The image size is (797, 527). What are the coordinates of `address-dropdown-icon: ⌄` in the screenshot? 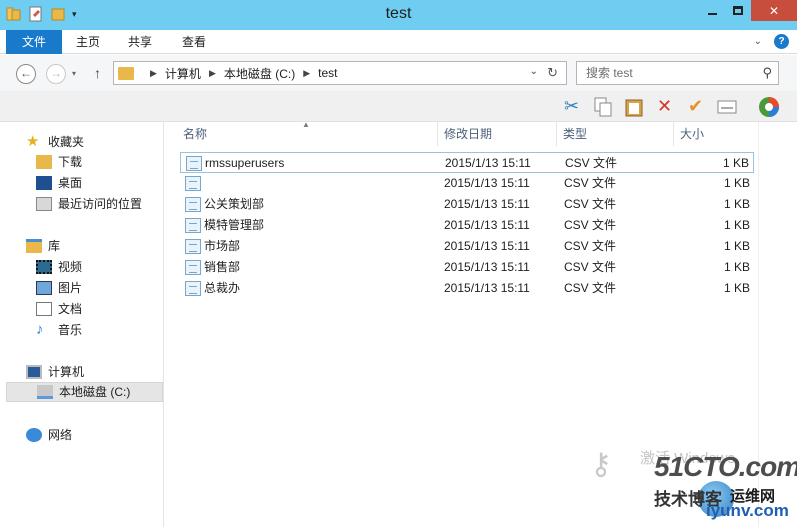 It's located at (534, 71).